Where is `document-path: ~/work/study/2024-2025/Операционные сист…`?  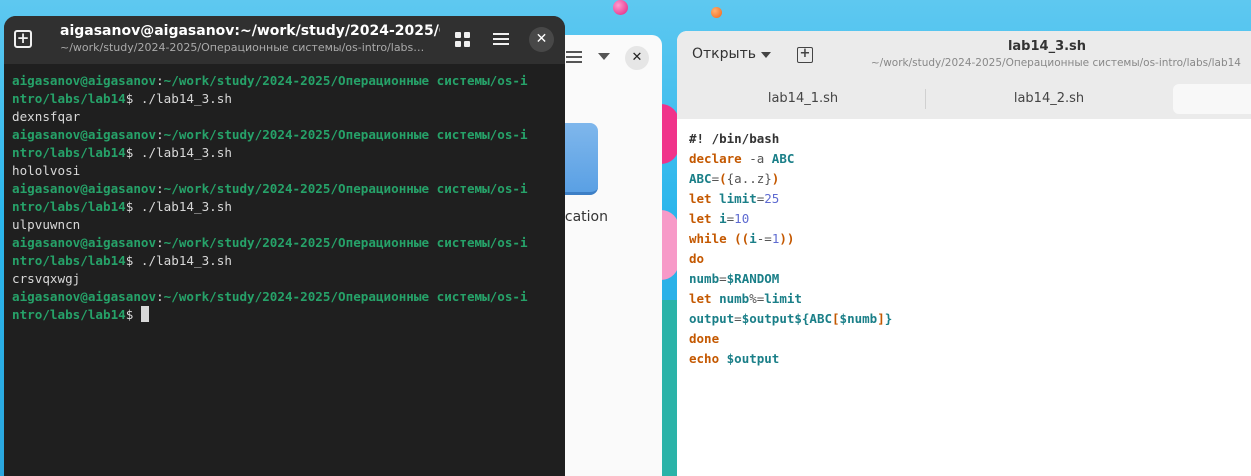
document-path: ~/work/study/2024-2025/Операционные сист… is located at coordinates (1055, 63).